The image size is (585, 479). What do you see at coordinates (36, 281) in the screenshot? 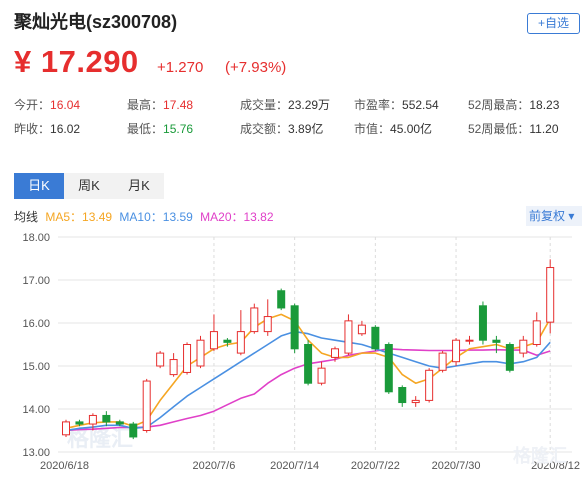
I see `y-tick-label: 17.00` at bounding box center [36, 281].